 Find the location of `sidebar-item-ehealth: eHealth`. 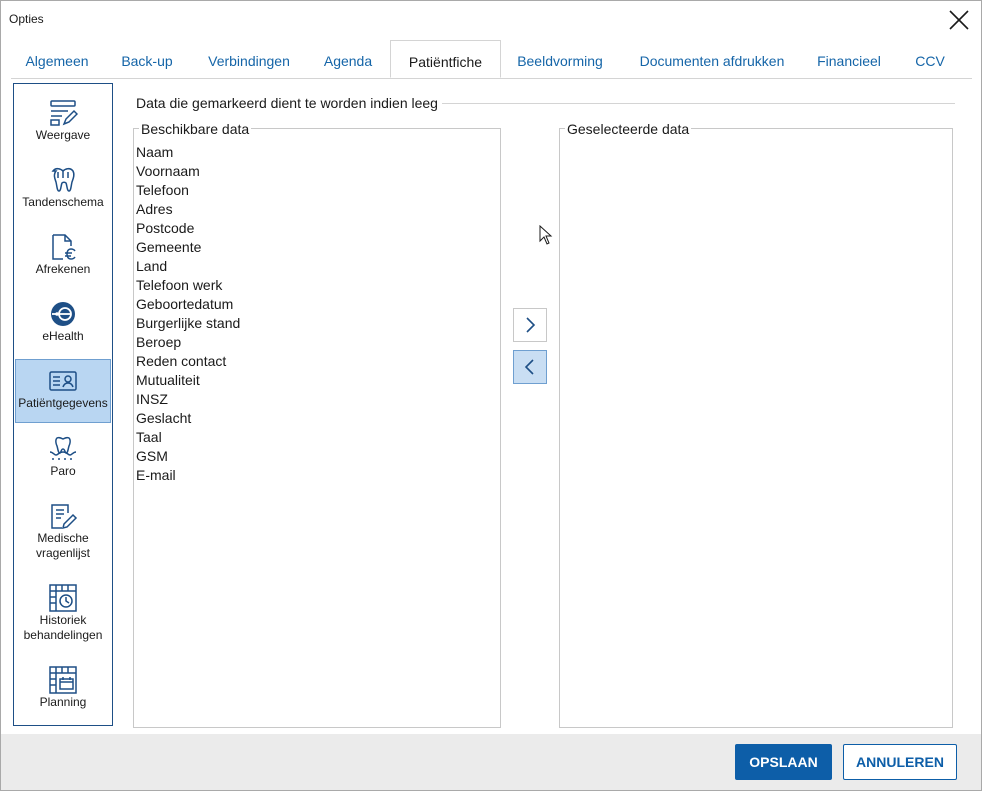

sidebar-item-ehealth: eHealth is located at coordinates (63, 329).